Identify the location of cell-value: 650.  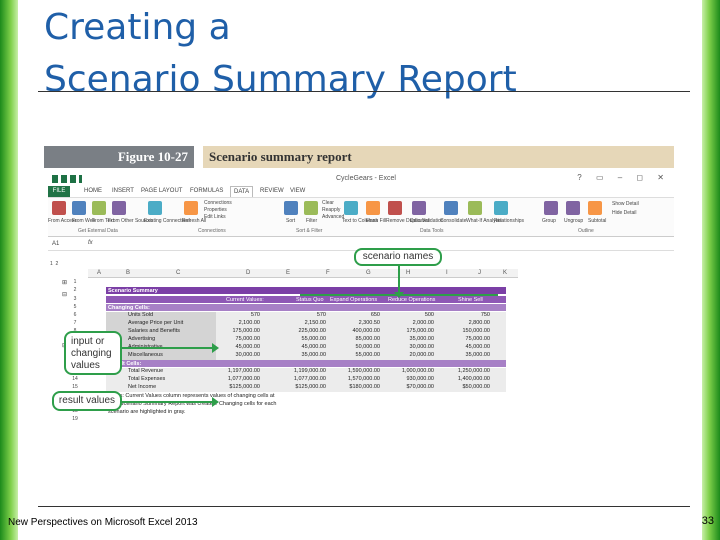
(359, 315).